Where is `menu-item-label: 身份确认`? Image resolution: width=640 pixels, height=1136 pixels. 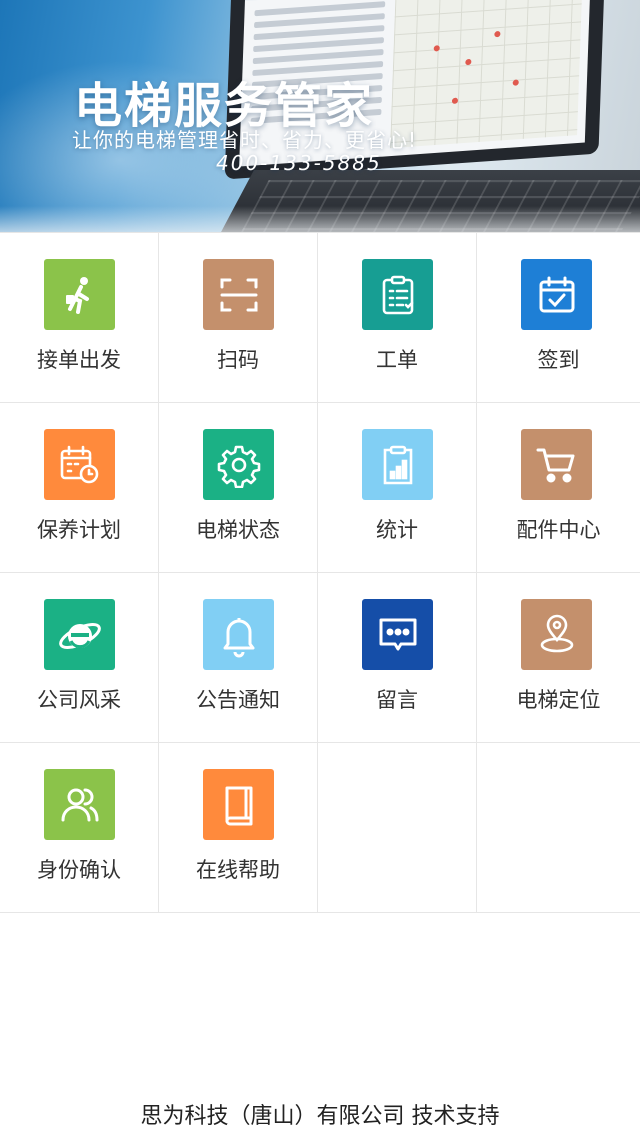 menu-item-label: 身份确认 is located at coordinates (79, 870).